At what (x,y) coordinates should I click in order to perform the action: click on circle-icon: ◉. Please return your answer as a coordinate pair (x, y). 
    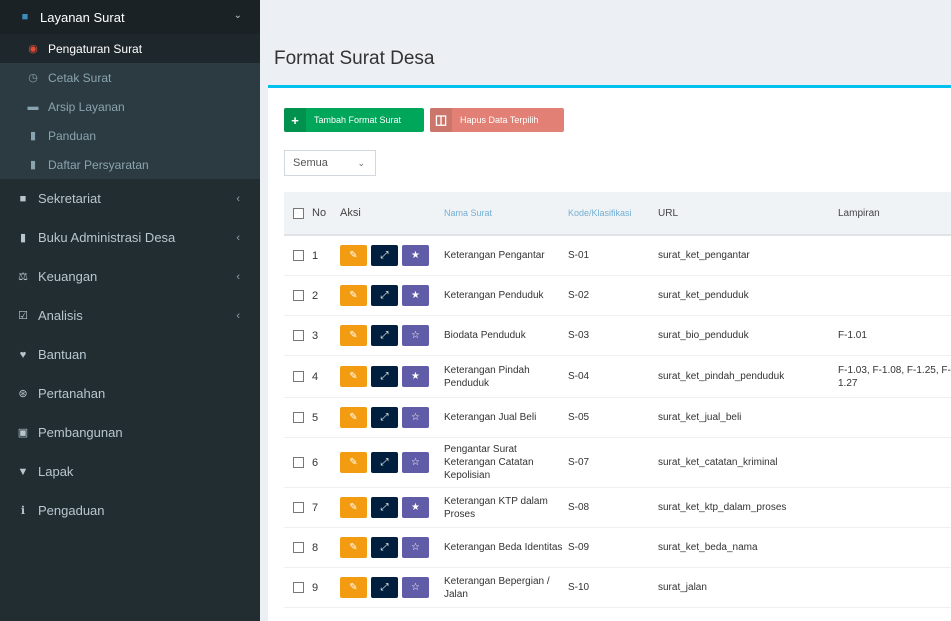
    Looking at the image, I should click on (33, 49).